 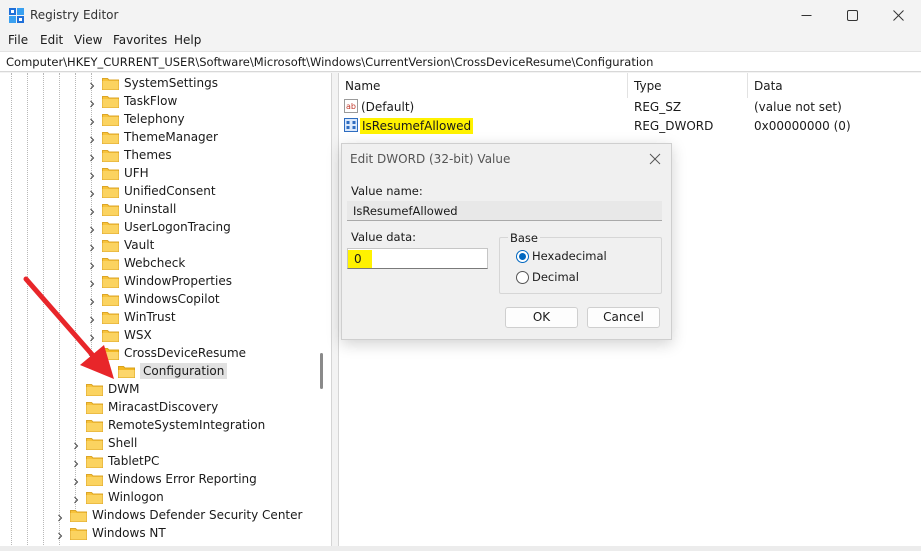 I want to click on tree-node: TaskFlow, so click(x=132, y=101).